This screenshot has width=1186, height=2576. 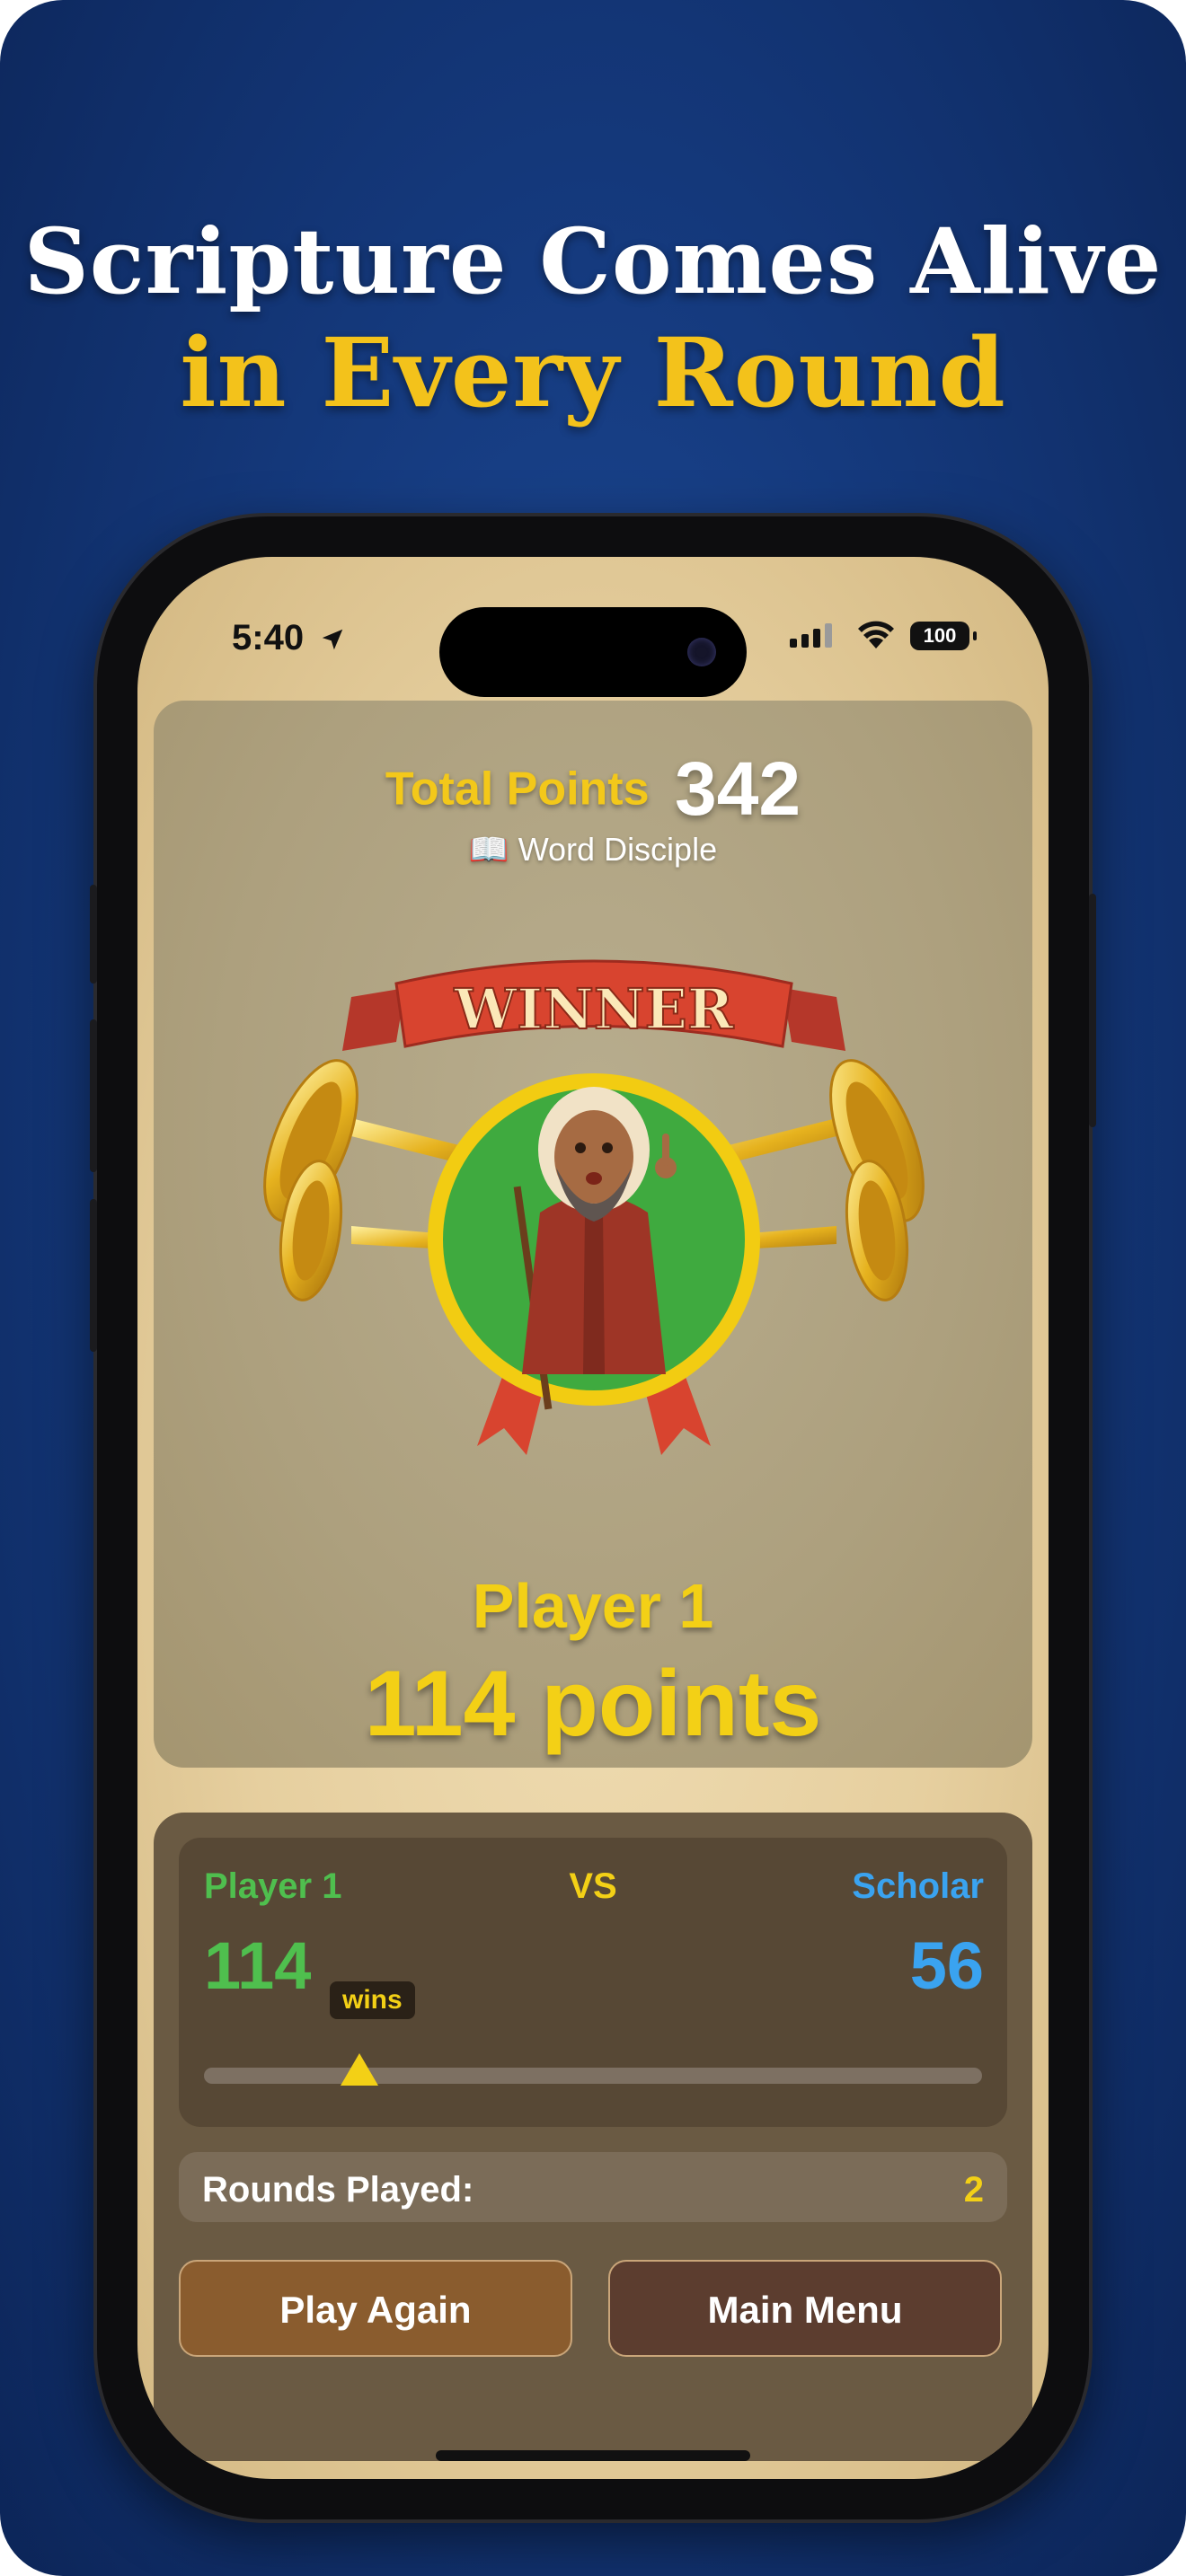 What do you see at coordinates (593, 2455) in the screenshot?
I see `home-indicator` at bounding box center [593, 2455].